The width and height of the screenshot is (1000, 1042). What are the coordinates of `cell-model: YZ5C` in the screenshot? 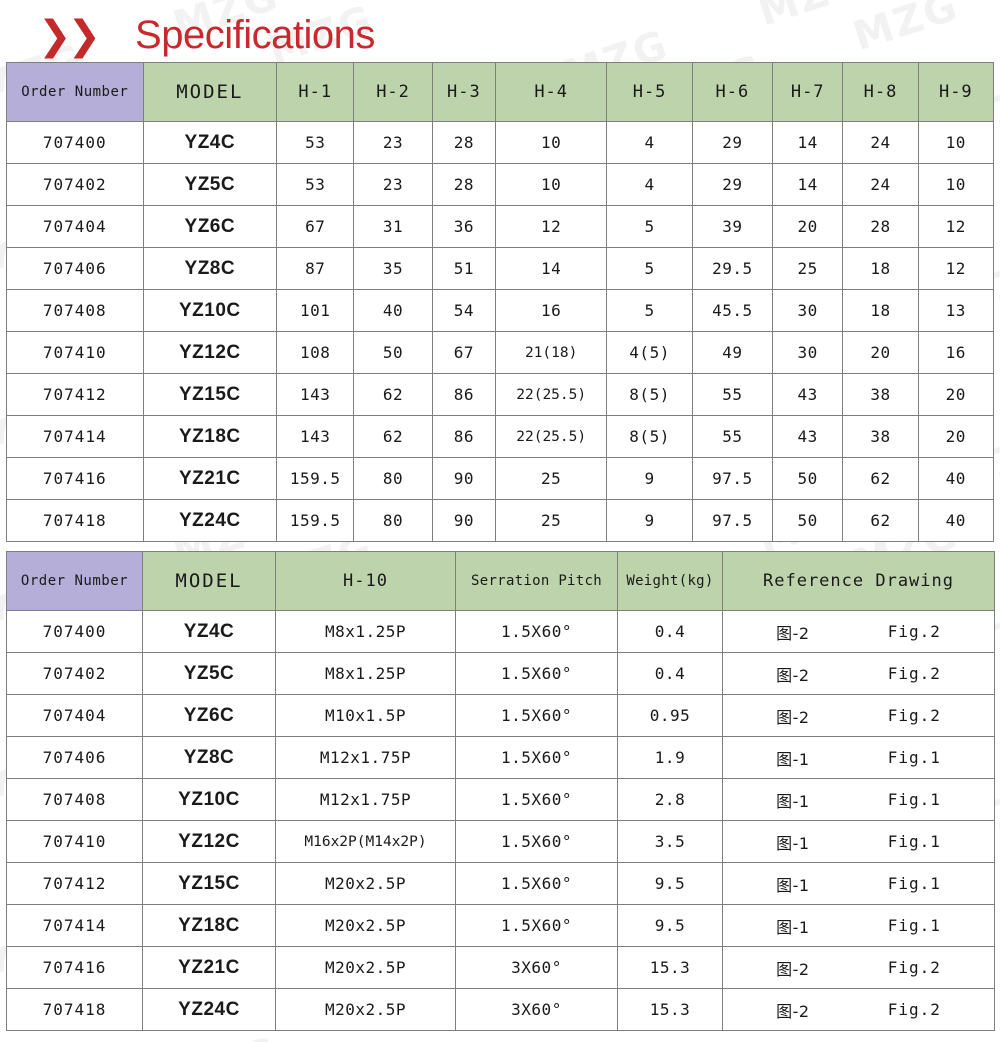 It's located at (209, 673).